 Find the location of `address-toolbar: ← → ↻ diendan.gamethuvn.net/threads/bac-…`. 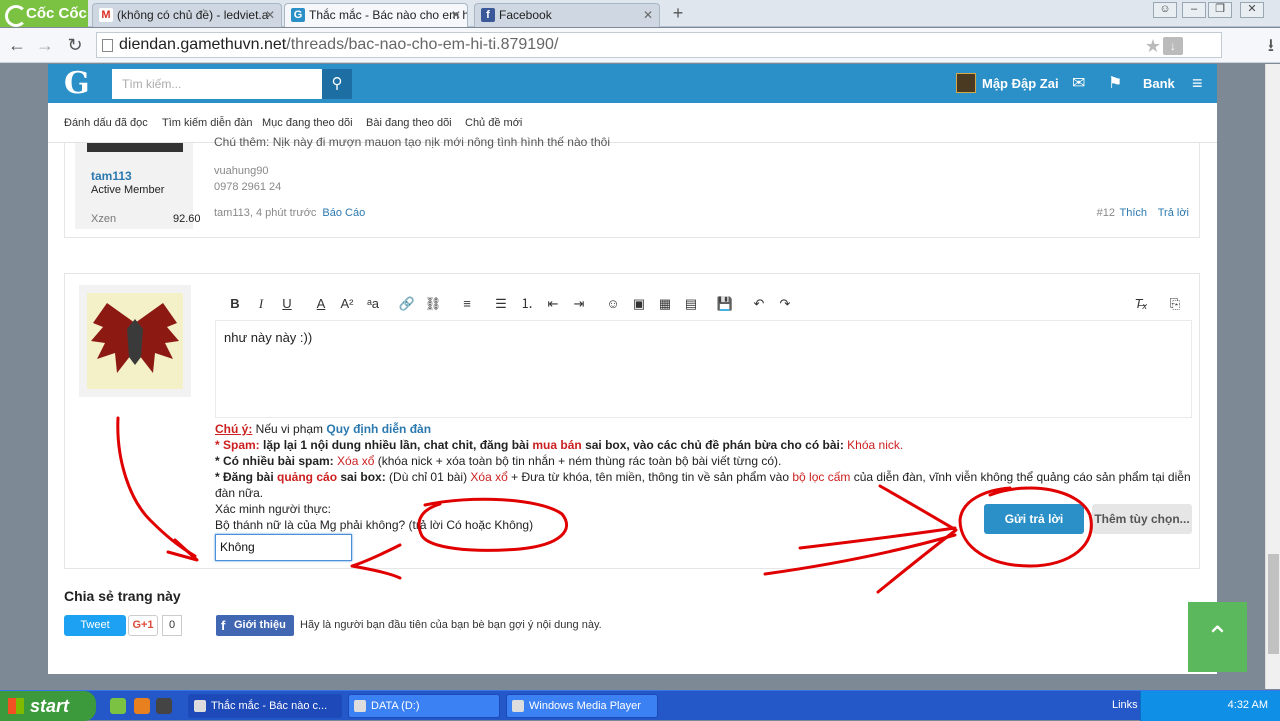

address-toolbar: ← → ↻ diendan.gamethuvn.net/threads/bac-… is located at coordinates (640, 45).